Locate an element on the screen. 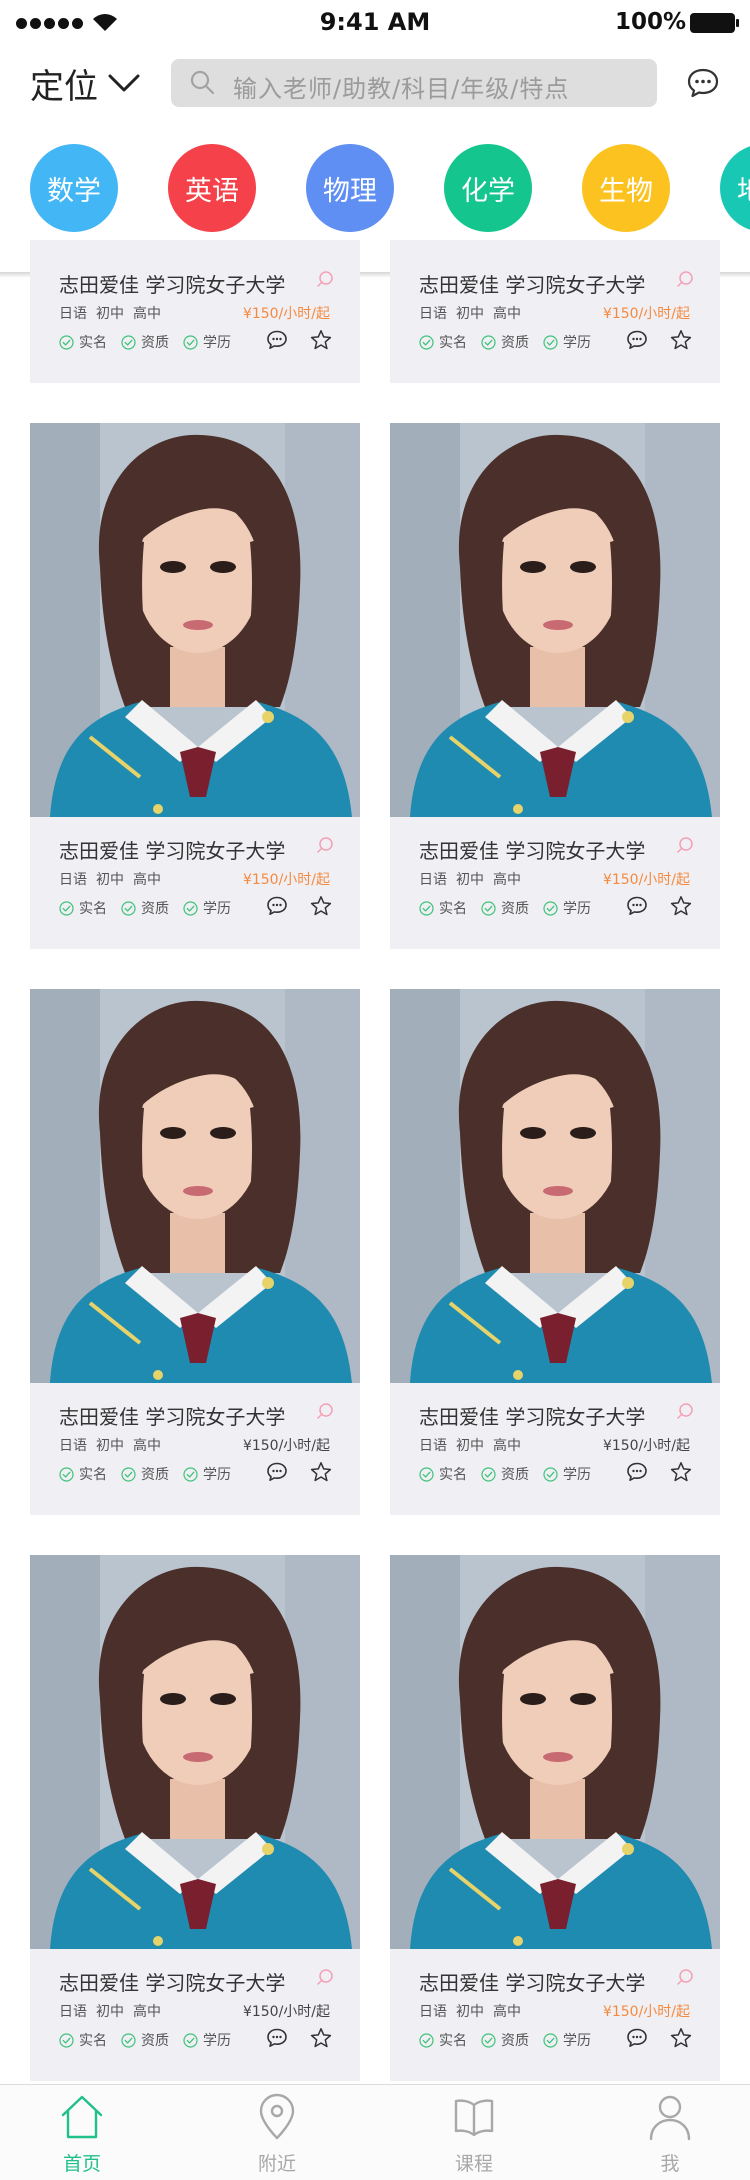 This screenshot has width=750, height=2180. tab-nearby: 附近 is located at coordinates (277, 2132).